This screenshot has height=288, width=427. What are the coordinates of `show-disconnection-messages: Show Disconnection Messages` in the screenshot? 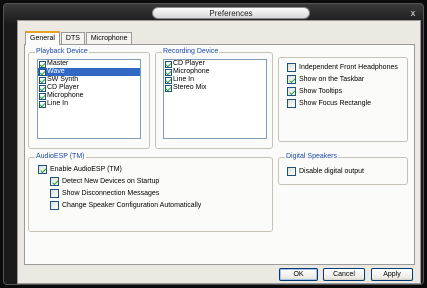 It's located at (104, 193).